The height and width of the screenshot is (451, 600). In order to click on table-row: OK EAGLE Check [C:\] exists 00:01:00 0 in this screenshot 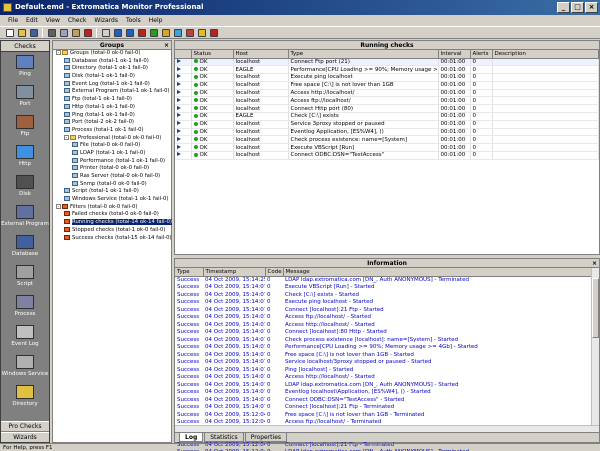, I will do `click(387, 116)`.